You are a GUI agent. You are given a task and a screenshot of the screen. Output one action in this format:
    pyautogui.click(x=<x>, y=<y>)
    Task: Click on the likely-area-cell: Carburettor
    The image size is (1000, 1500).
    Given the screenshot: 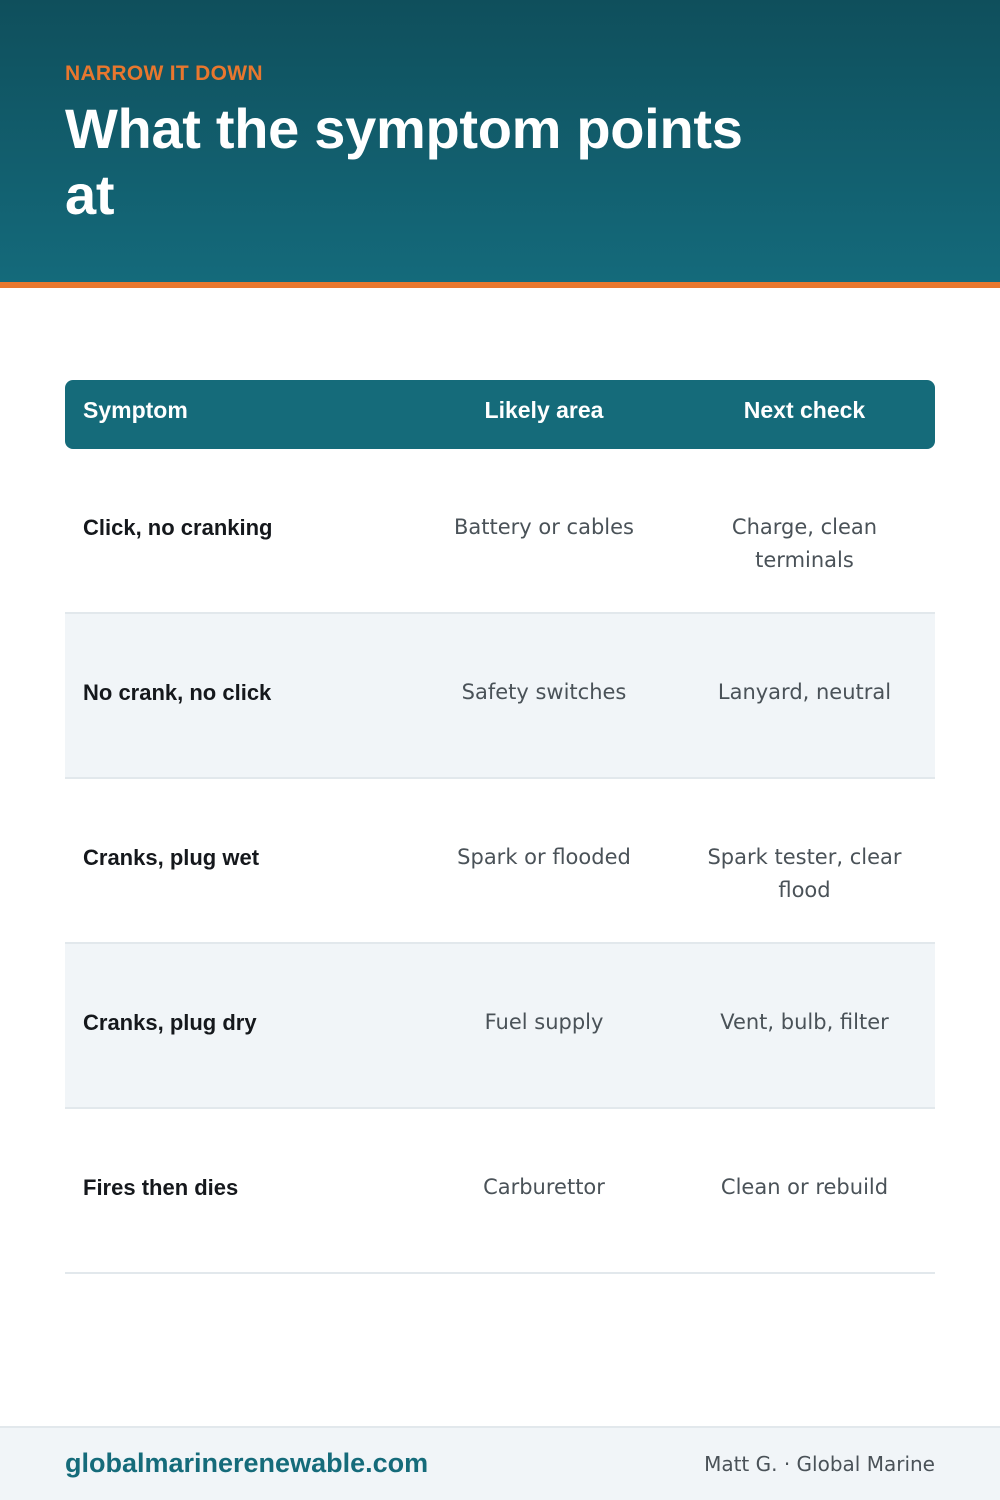 What is the action you would take?
    pyautogui.click(x=544, y=1187)
    